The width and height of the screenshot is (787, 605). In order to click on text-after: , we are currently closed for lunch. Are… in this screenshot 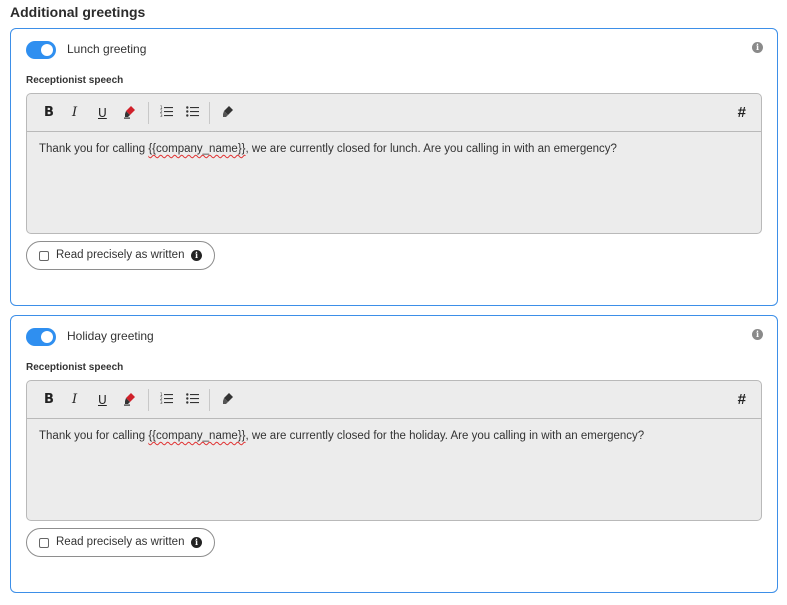, I will do `click(431, 149)`.